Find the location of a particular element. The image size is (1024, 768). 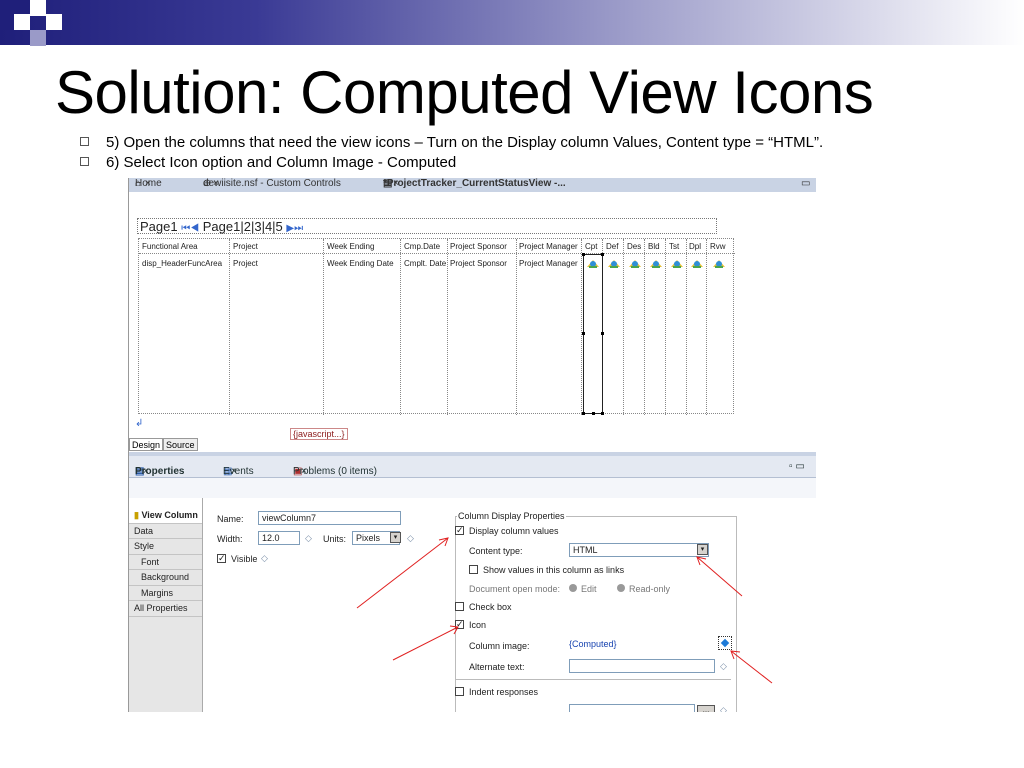

edit-radio is located at coordinates (573, 588).